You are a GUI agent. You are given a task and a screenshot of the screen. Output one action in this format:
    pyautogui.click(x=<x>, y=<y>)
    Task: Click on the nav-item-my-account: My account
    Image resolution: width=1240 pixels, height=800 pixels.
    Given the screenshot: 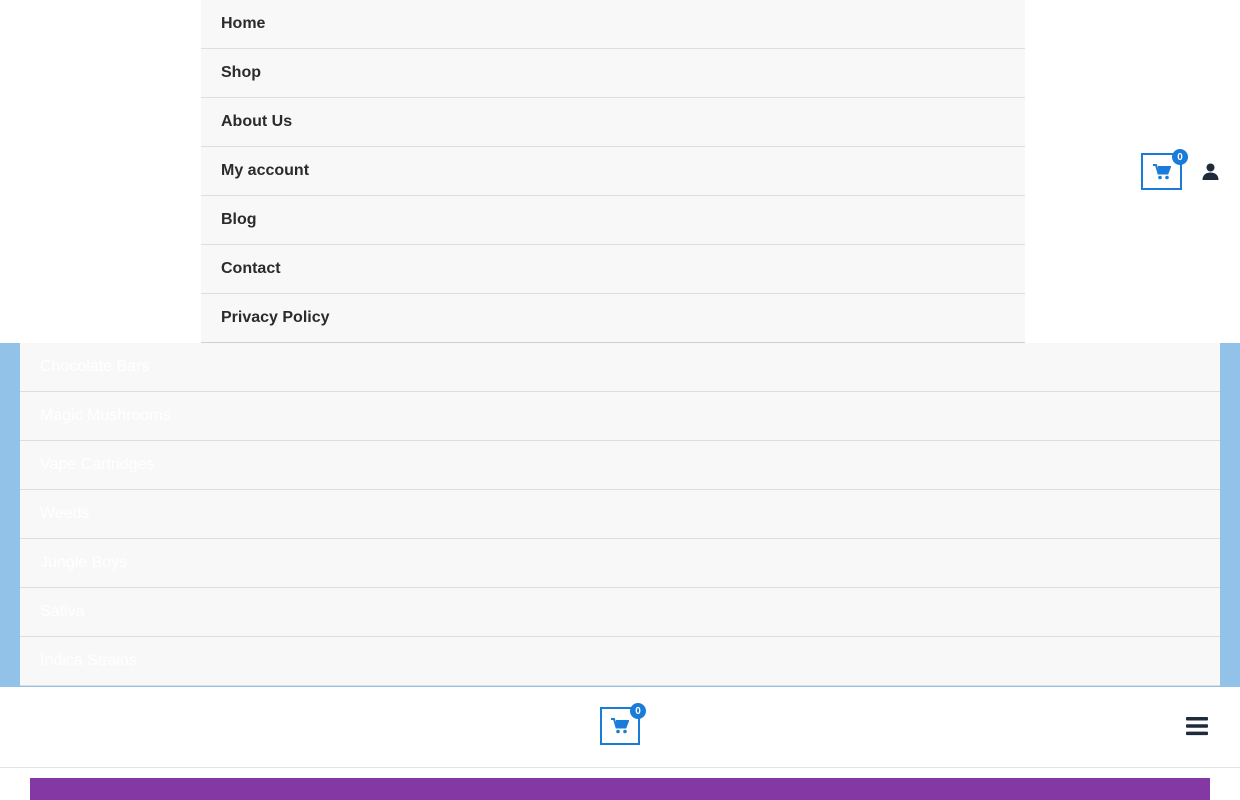 What is the action you would take?
    pyautogui.click(x=613, y=171)
    